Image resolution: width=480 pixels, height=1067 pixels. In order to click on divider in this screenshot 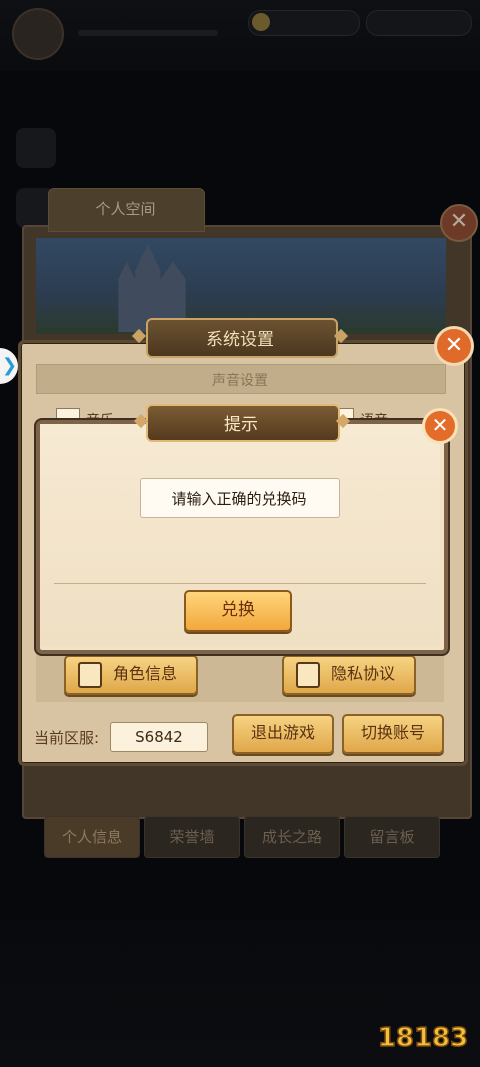, I will do `click(240, 583)`.